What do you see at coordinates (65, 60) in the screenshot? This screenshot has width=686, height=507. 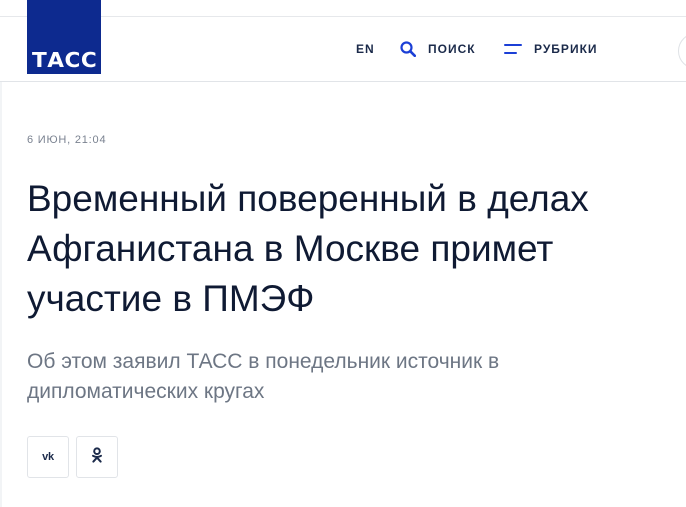 I see `logo-text: ТАСС` at bounding box center [65, 60].